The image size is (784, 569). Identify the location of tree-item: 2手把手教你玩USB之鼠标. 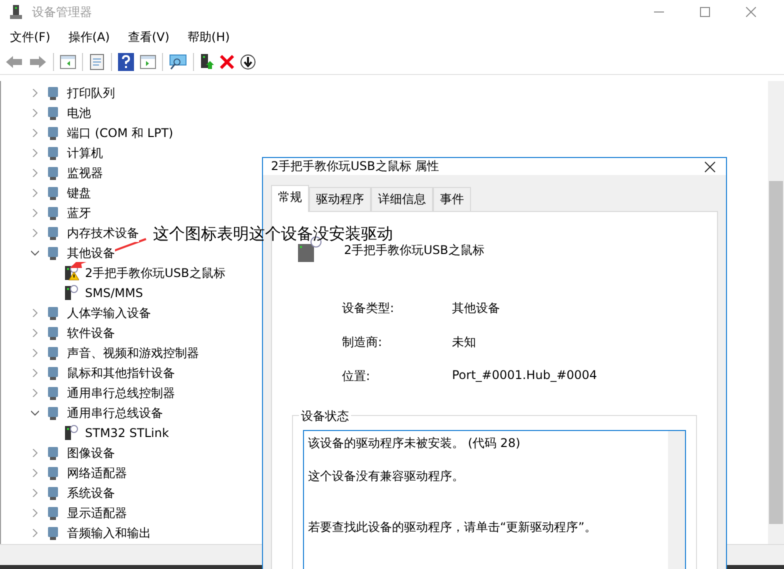
(155, 273).